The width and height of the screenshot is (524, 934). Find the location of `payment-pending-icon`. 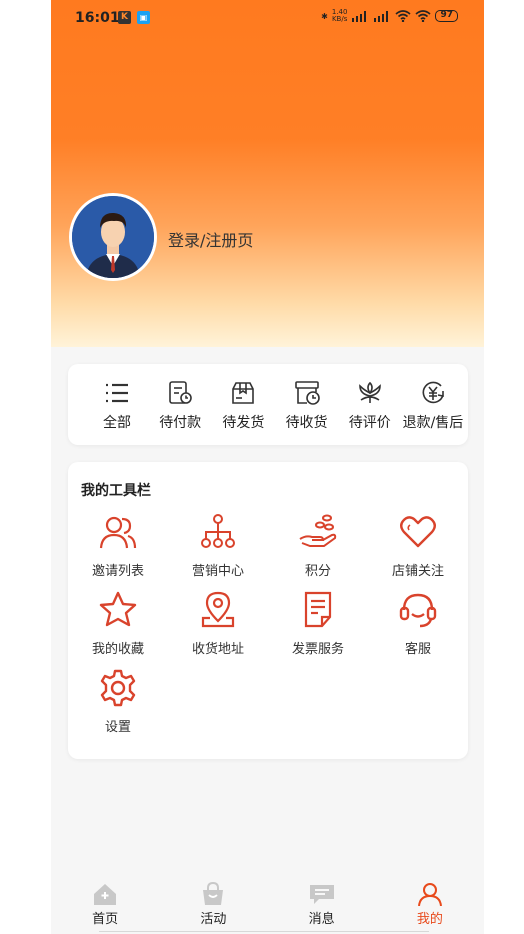

payment-pending-icon is located at coordinates (180, 392).